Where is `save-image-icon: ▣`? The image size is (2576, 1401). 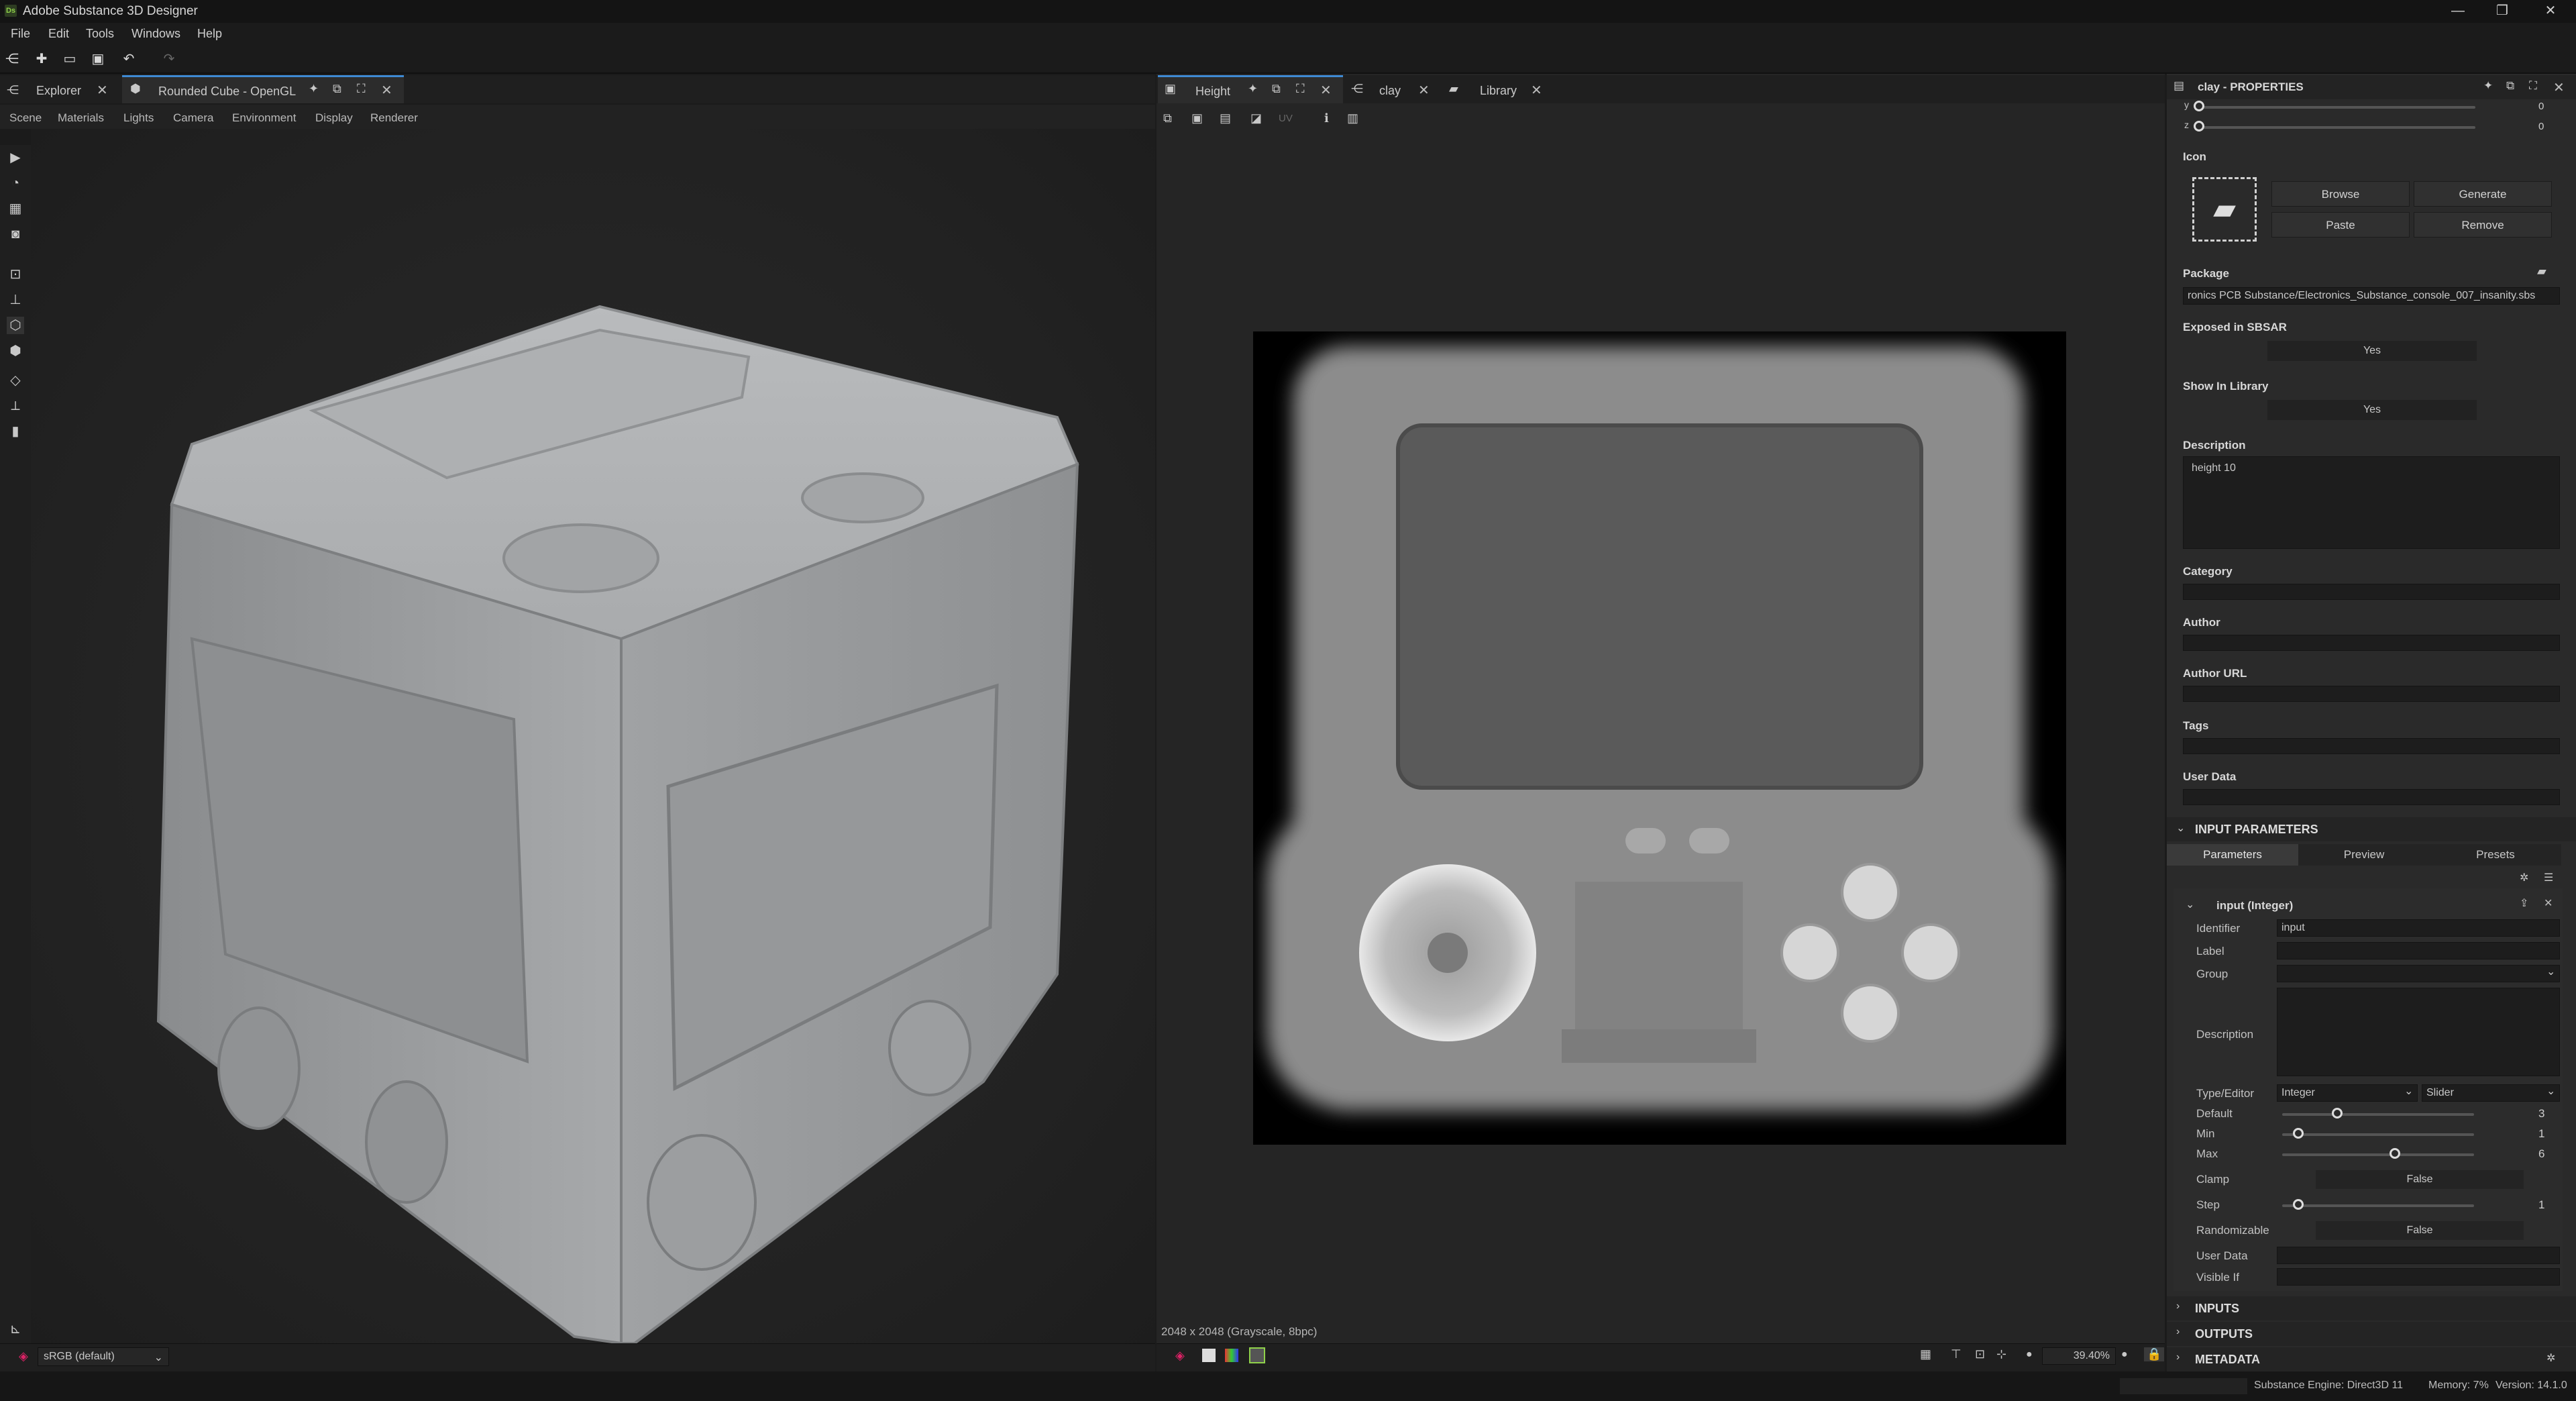
save-image-icon: ▣ is located at coordinates (1197, 118).